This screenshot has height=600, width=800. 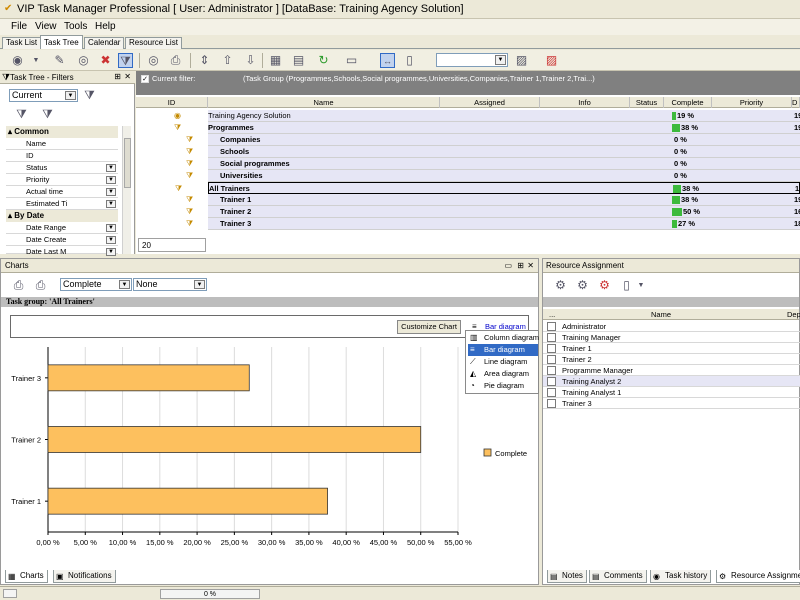 I want to click on customize-chart-button: Customize Chart, so click(x=429, y=327).